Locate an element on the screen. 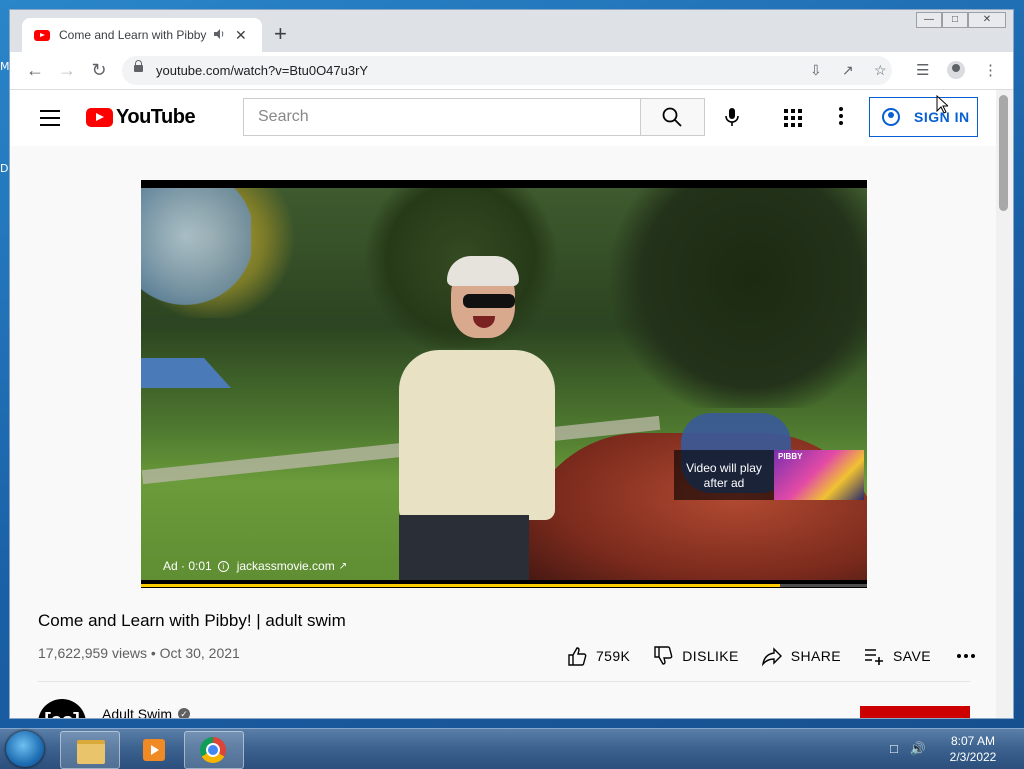 The width and height of the screenshot is (1024, 769). subscribe-button: SUBSCRIBE is located at coordinates (915, 712).